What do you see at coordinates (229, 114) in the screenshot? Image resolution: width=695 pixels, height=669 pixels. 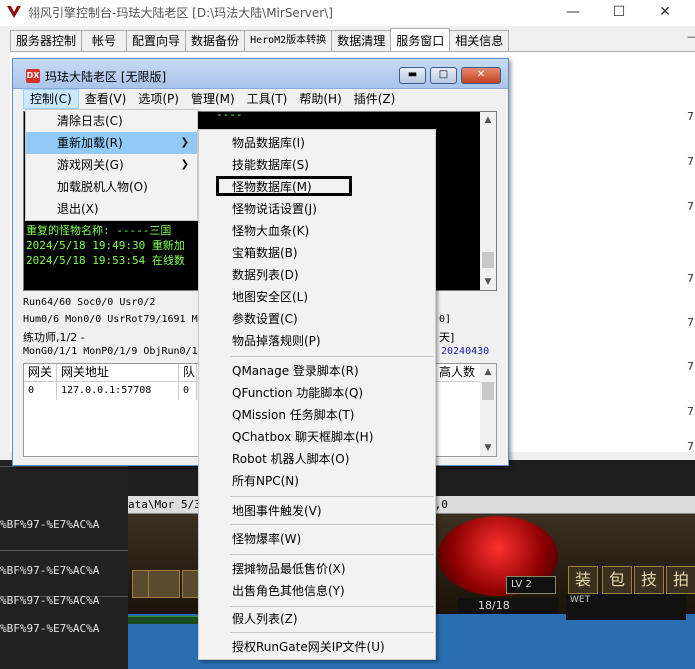 I see `log-line: ----` at bounding box center [229, 114].